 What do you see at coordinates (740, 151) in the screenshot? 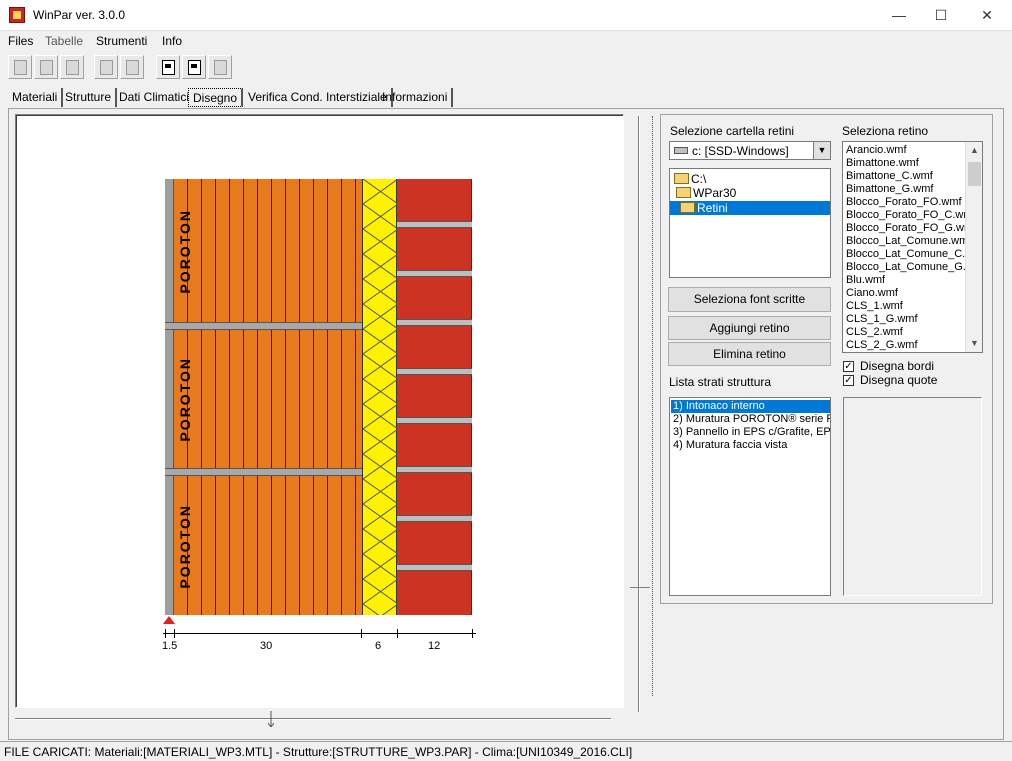
I see `drive-value: c: [SSD-Windows]` at bounding box center [740, 151].